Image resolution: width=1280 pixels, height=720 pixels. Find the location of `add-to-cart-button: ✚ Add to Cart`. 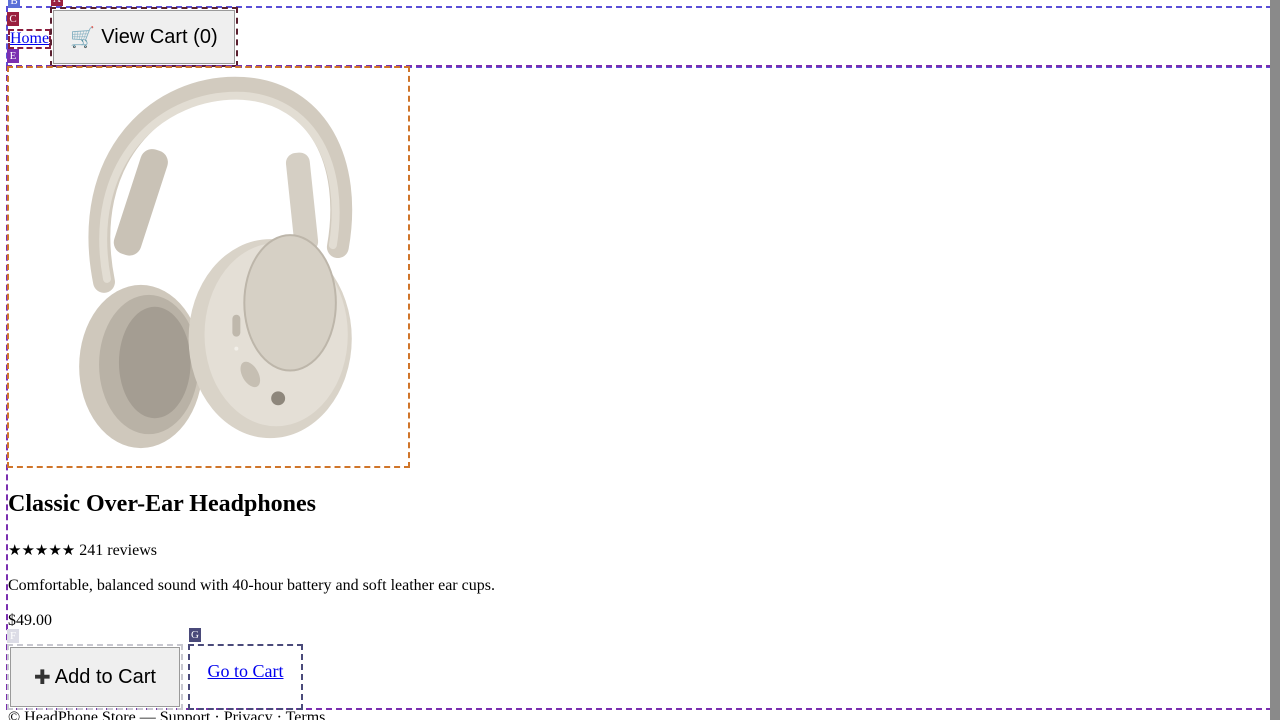

add-to-cart-button: ✚ Add to Cart is located at coordinates (95, 677).